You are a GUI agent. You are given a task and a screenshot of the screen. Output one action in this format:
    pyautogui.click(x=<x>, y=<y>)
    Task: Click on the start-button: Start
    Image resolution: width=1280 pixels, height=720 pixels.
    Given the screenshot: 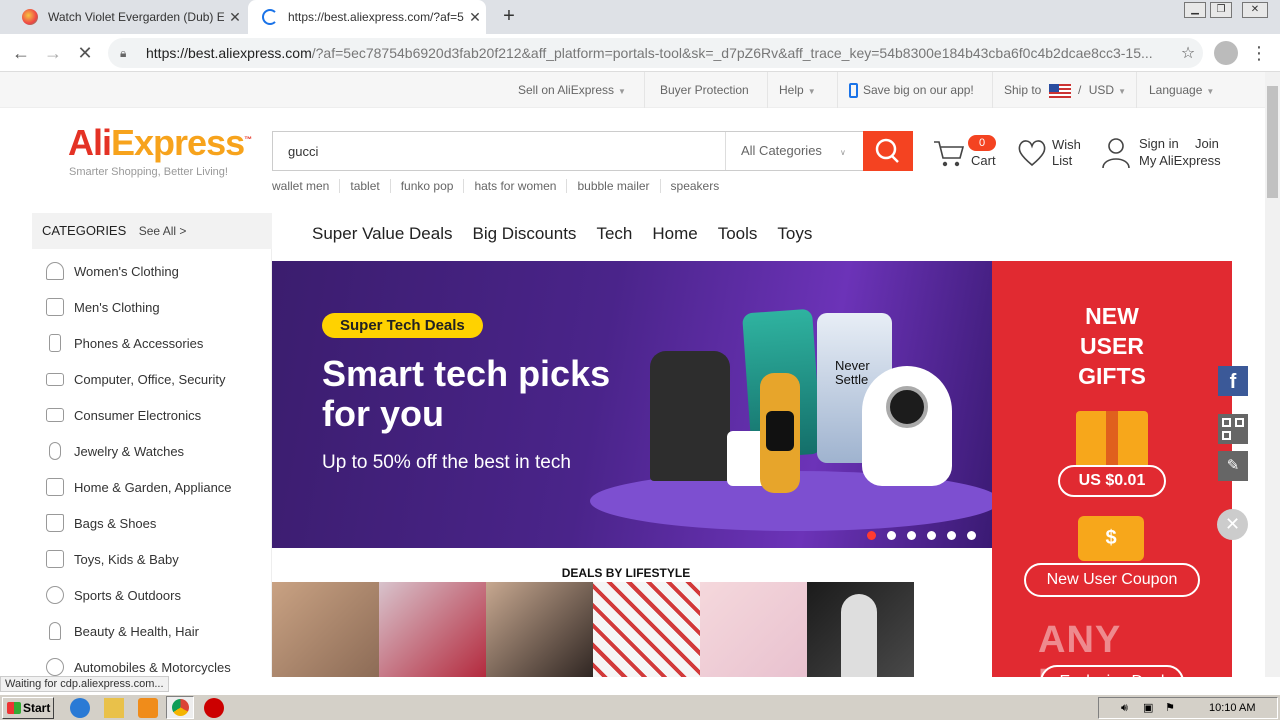 What is the action you would take?
    pyautogui.click(x=28, y=708)
    